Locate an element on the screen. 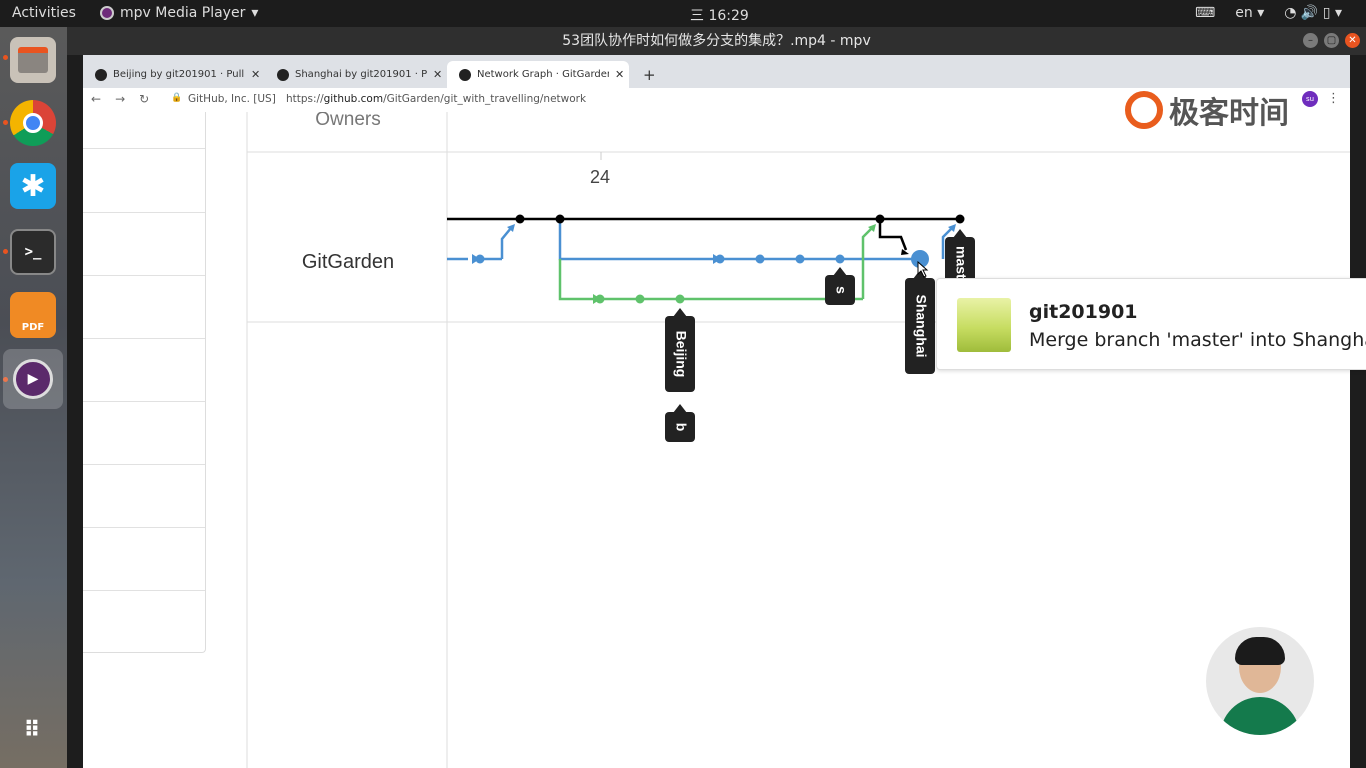  battery-icon: ▯ is located at coordinates (1326, 13).